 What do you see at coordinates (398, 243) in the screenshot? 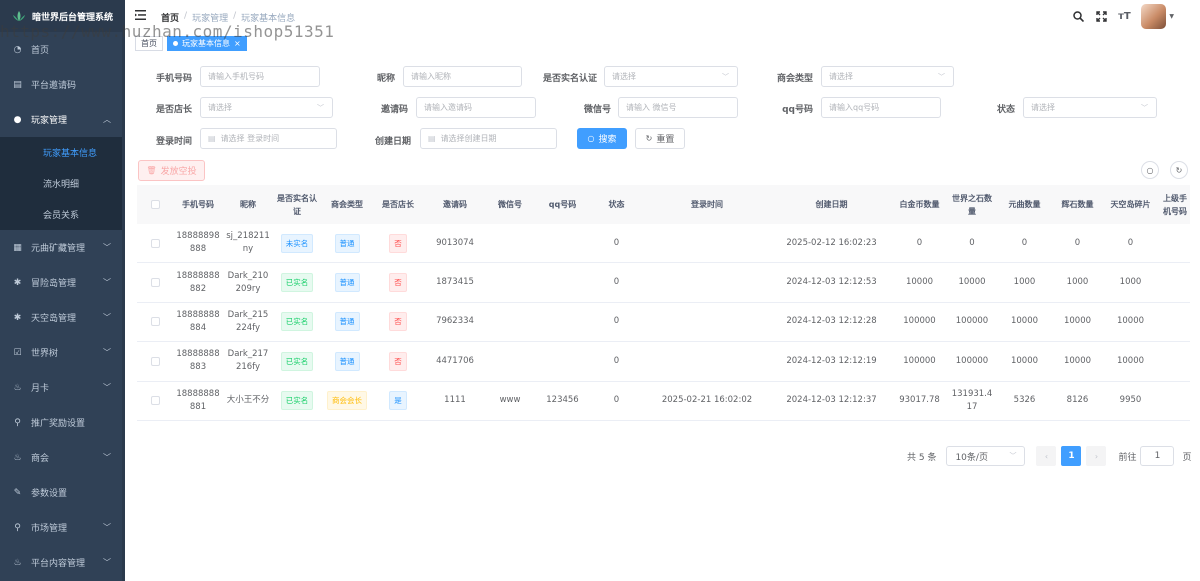
I see `cell-shop: 否` at bounding box center [398, 243].